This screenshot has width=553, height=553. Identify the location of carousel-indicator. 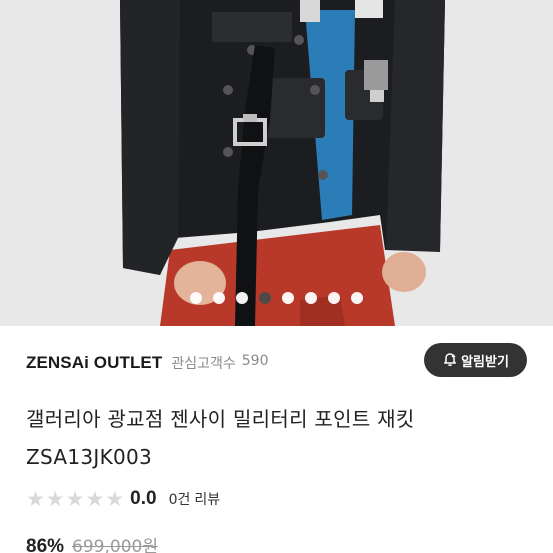
(276, 299).